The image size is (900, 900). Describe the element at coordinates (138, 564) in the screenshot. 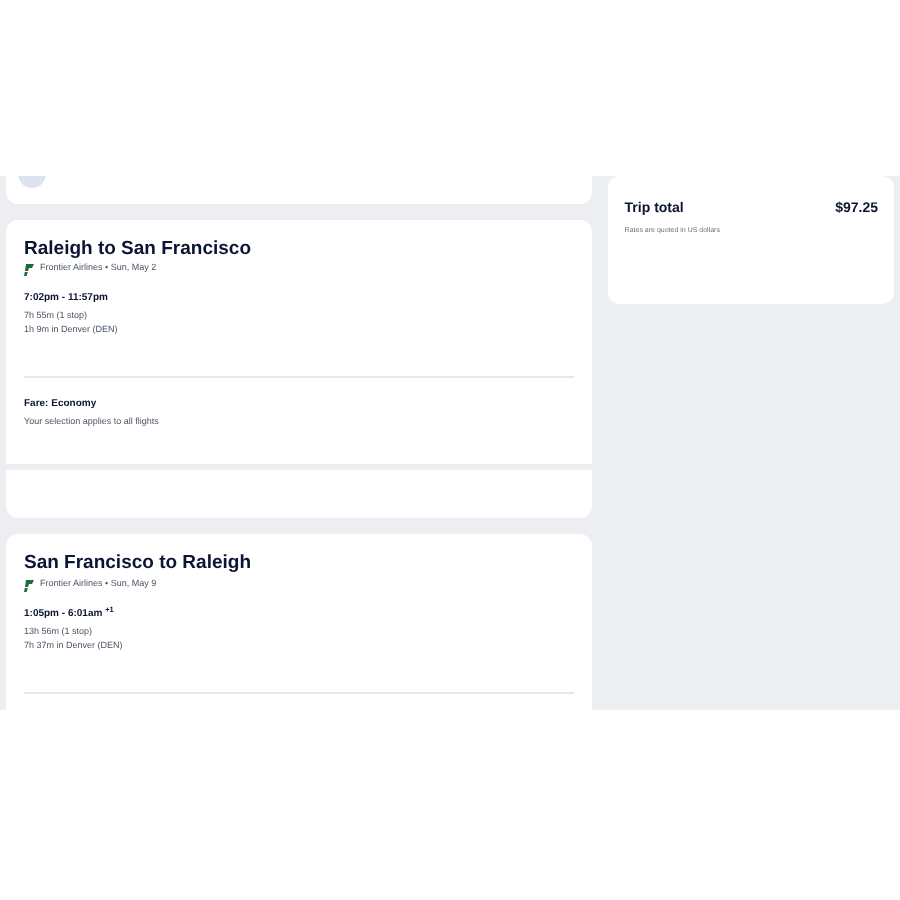

I see `flight-route-title: San Francisco to Raleigh` at that location.